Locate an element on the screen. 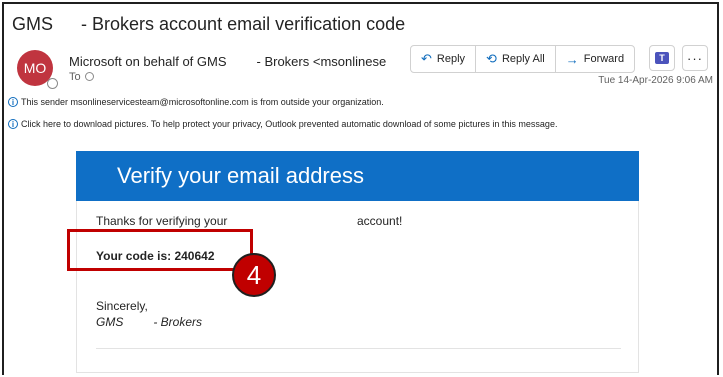 Image resolution: width=723 pixels, height=377 pixels. teams-button: T is located at coordinates (662, 58).